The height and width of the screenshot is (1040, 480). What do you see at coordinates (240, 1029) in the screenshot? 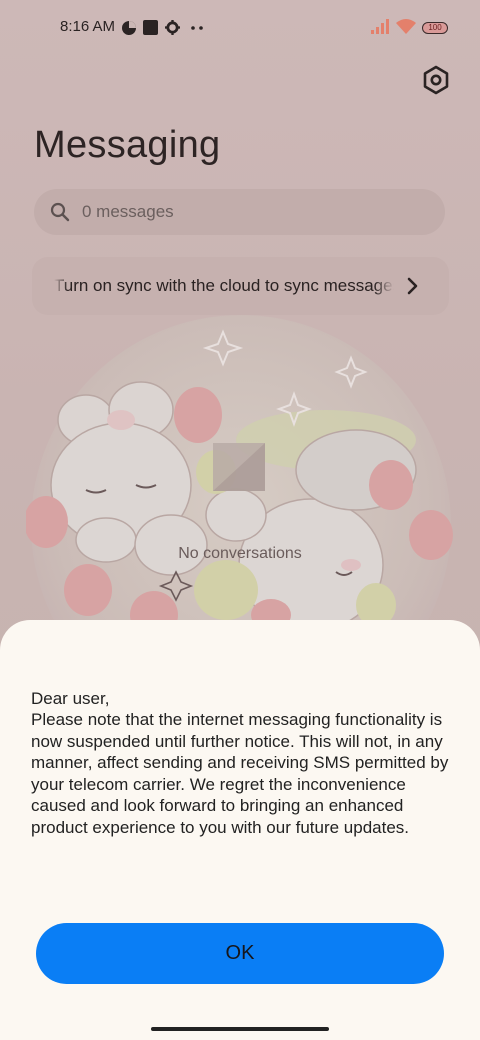
I see `home-indicator` at bounding box center [240, 1029].